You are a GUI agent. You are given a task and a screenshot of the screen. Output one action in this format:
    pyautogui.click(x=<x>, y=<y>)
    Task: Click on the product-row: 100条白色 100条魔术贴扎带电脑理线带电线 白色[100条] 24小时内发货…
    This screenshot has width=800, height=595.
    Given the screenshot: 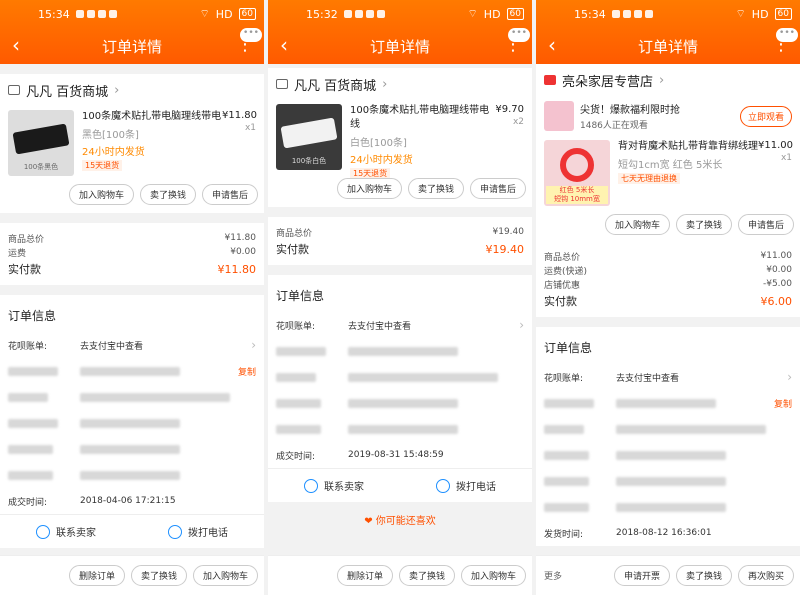 What is the action you would take?
    pyautogui.click(x=400, y=139)
    